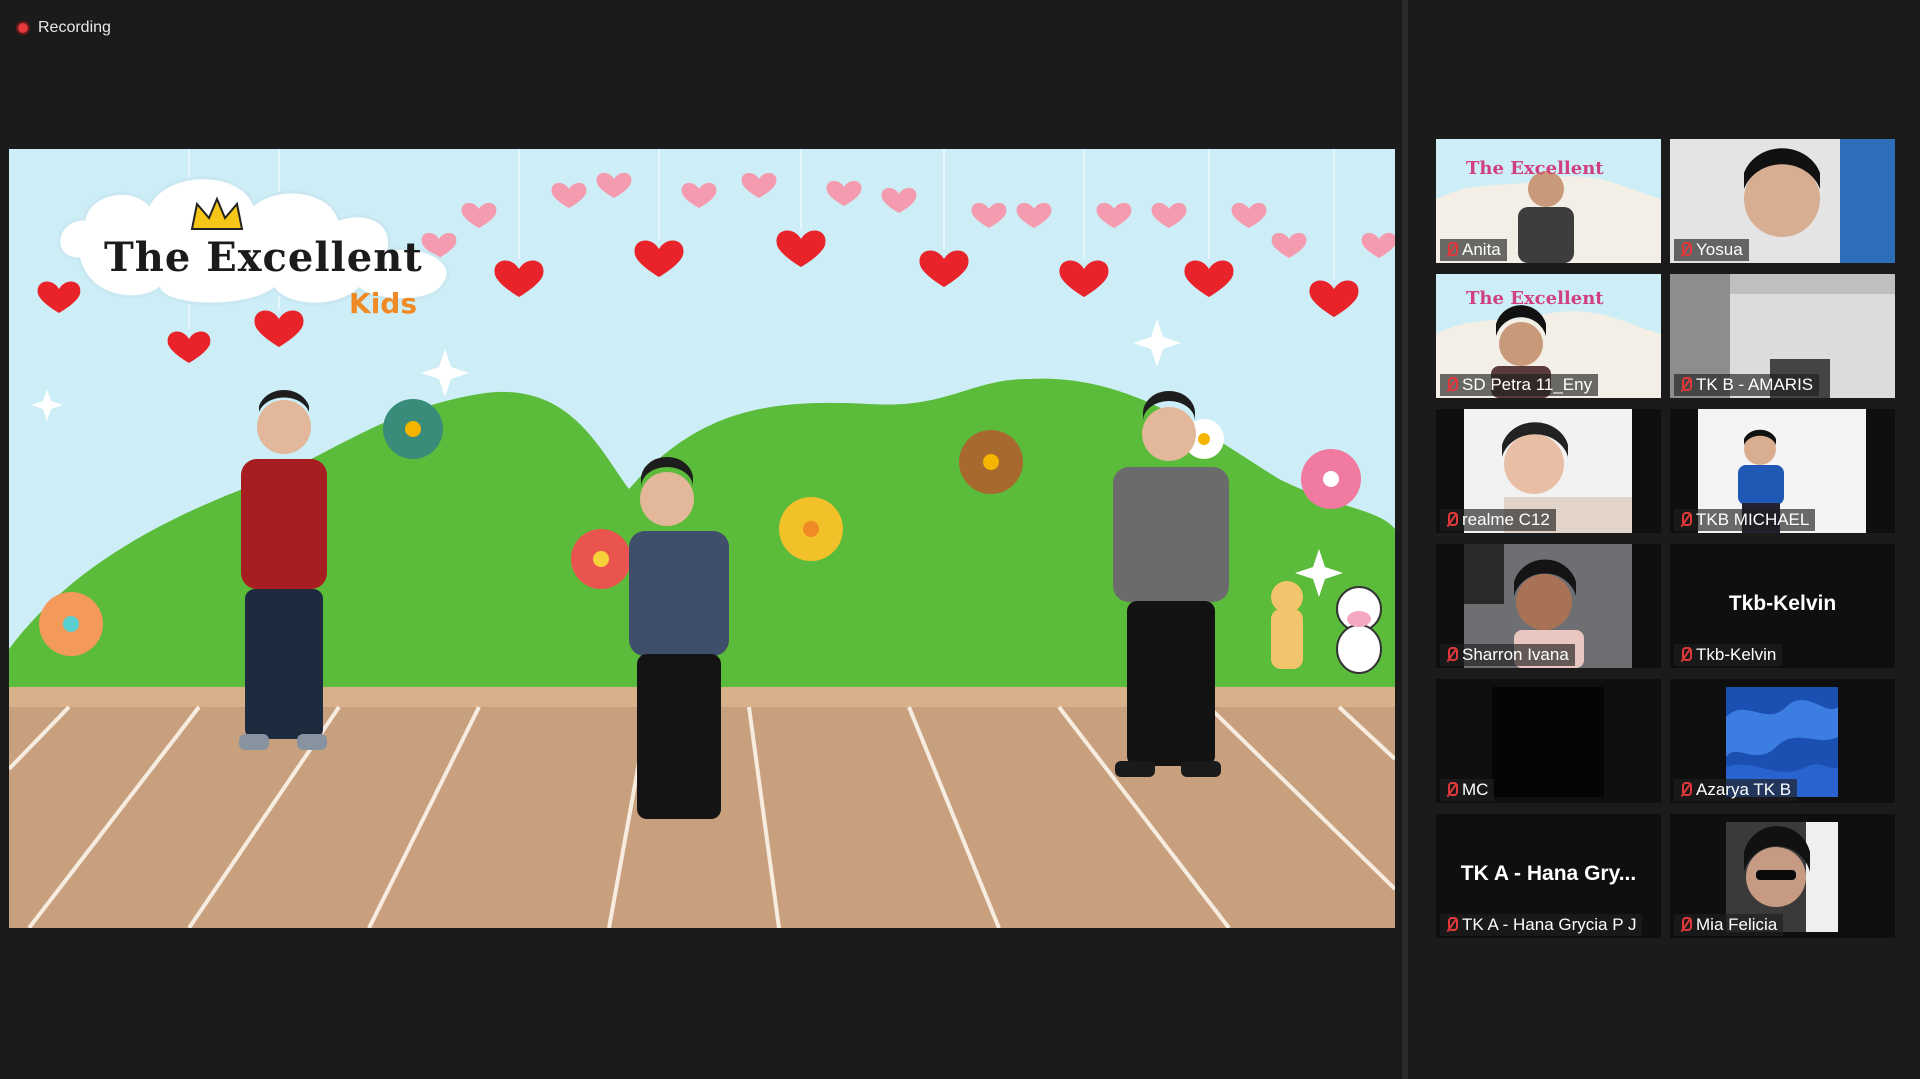 The height and width of the screenshot is (1079, 1920). What do you see at coordinates (1744, 789) in the screenshot?
I see `participant-name: Azarya TK B` at bounding box center [1744, 789].